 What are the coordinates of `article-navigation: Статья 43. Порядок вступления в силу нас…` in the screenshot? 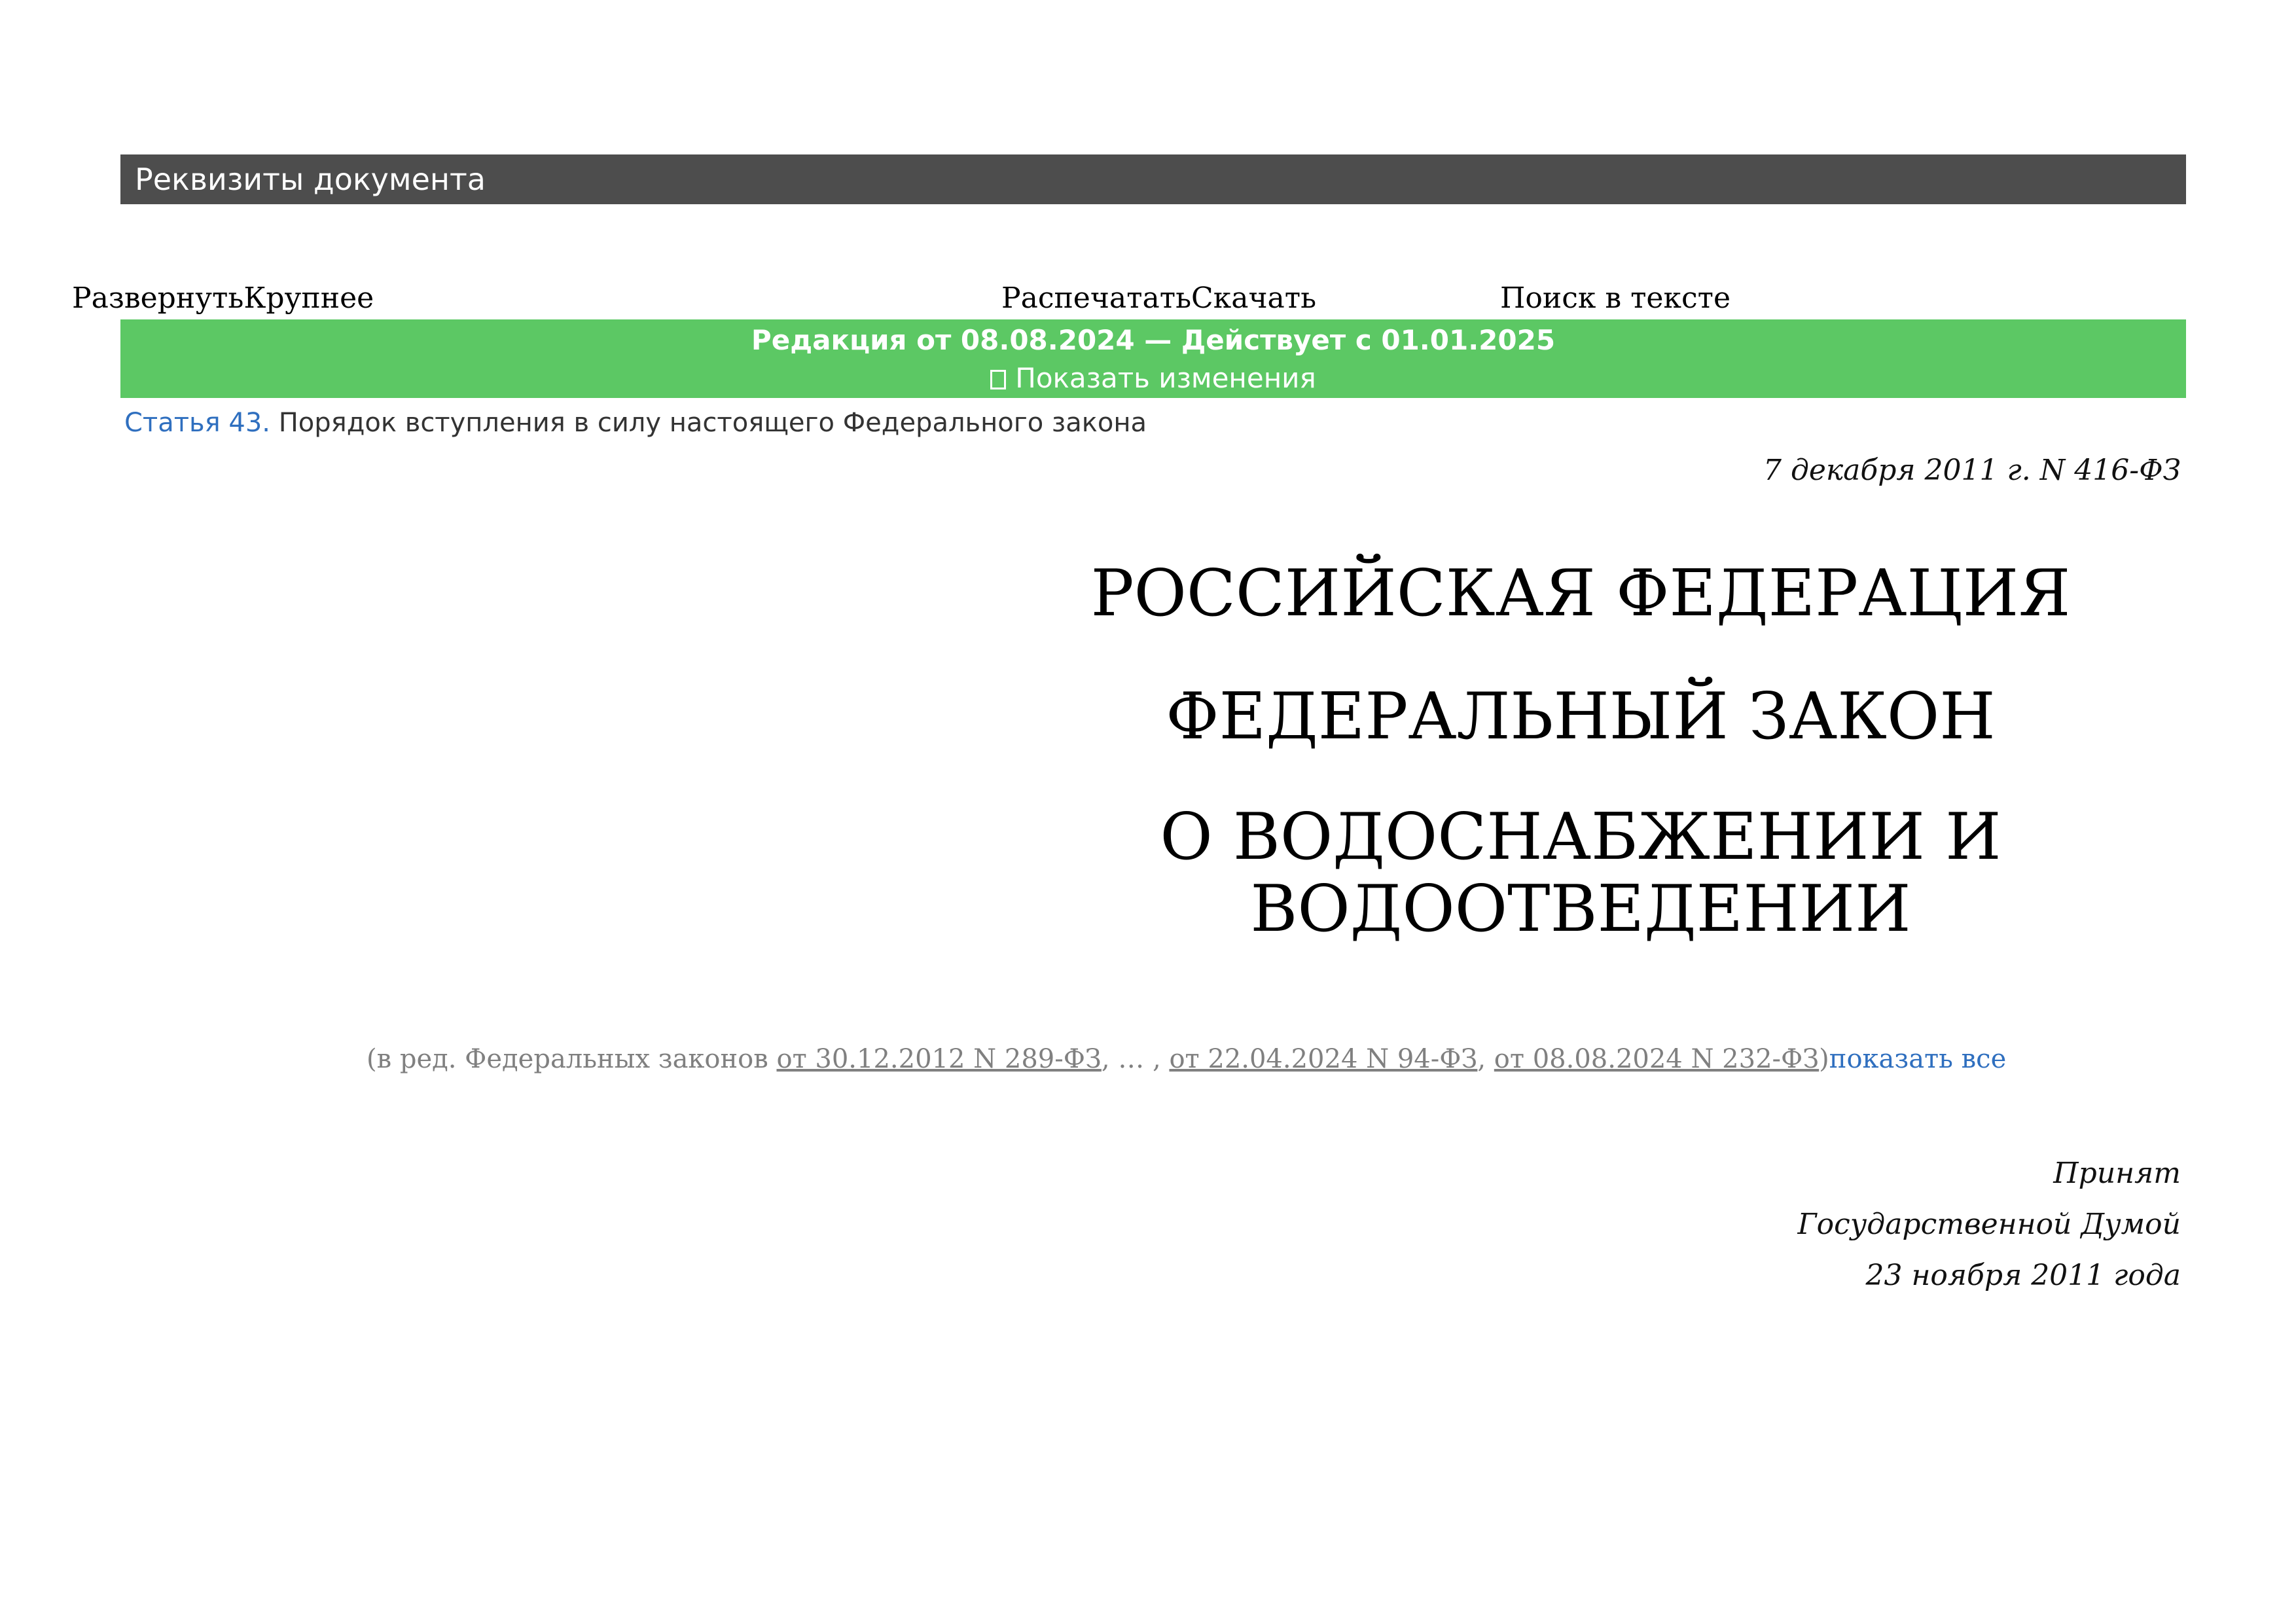 It's located at (635, 423).